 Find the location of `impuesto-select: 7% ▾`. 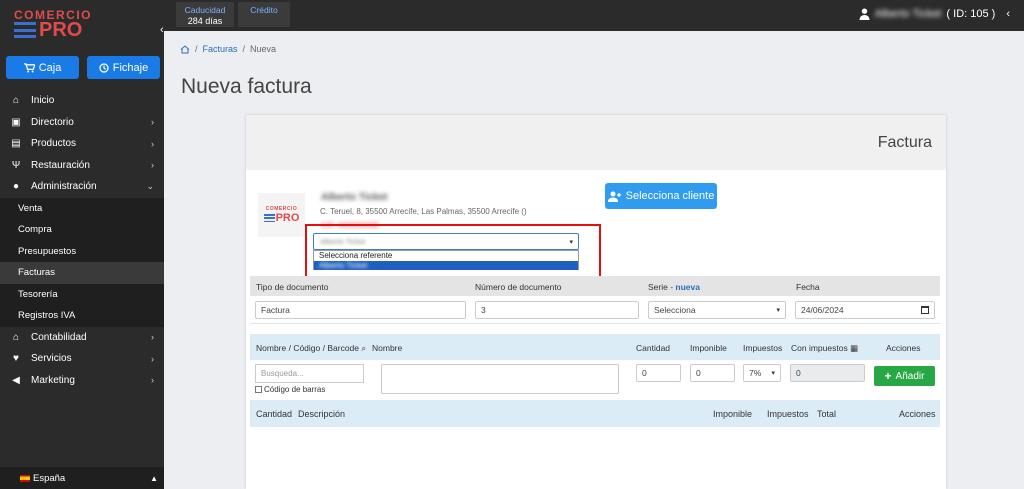

impuesto-select: 7% ▾ is located at coordinates (762, 373).